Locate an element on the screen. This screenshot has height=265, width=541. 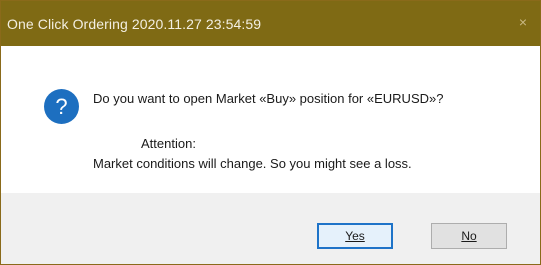
question-icon: ? is located at coordinates (61, 106).